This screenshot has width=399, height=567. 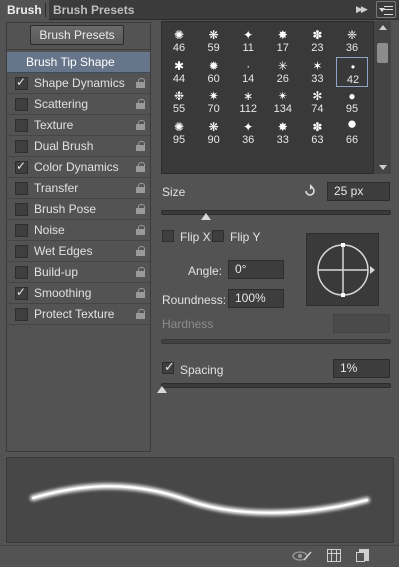 What do you see at coordinates (248, 72) in the screenshot?
I see `brush-tip-cell: · 14` at bounding box center [248, 72].